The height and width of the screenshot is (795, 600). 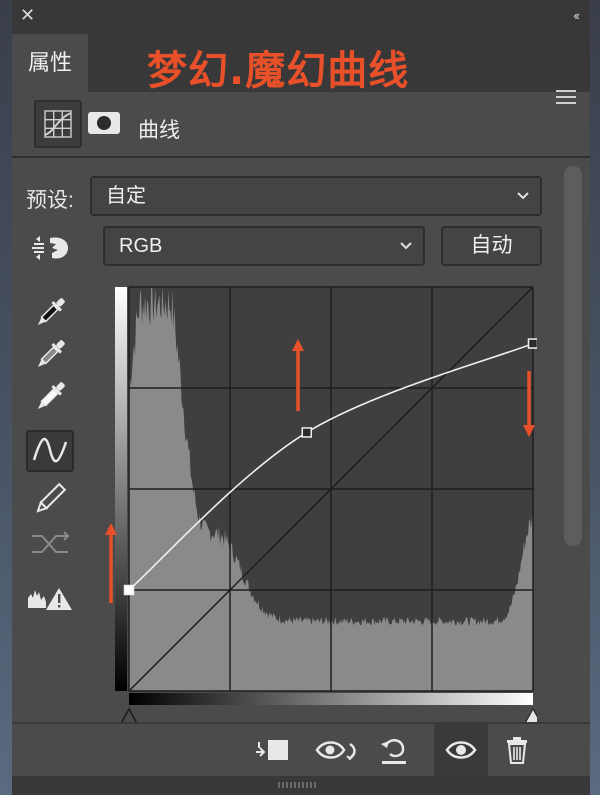 I want to click on resize-grip, so click(x=298, y=785).